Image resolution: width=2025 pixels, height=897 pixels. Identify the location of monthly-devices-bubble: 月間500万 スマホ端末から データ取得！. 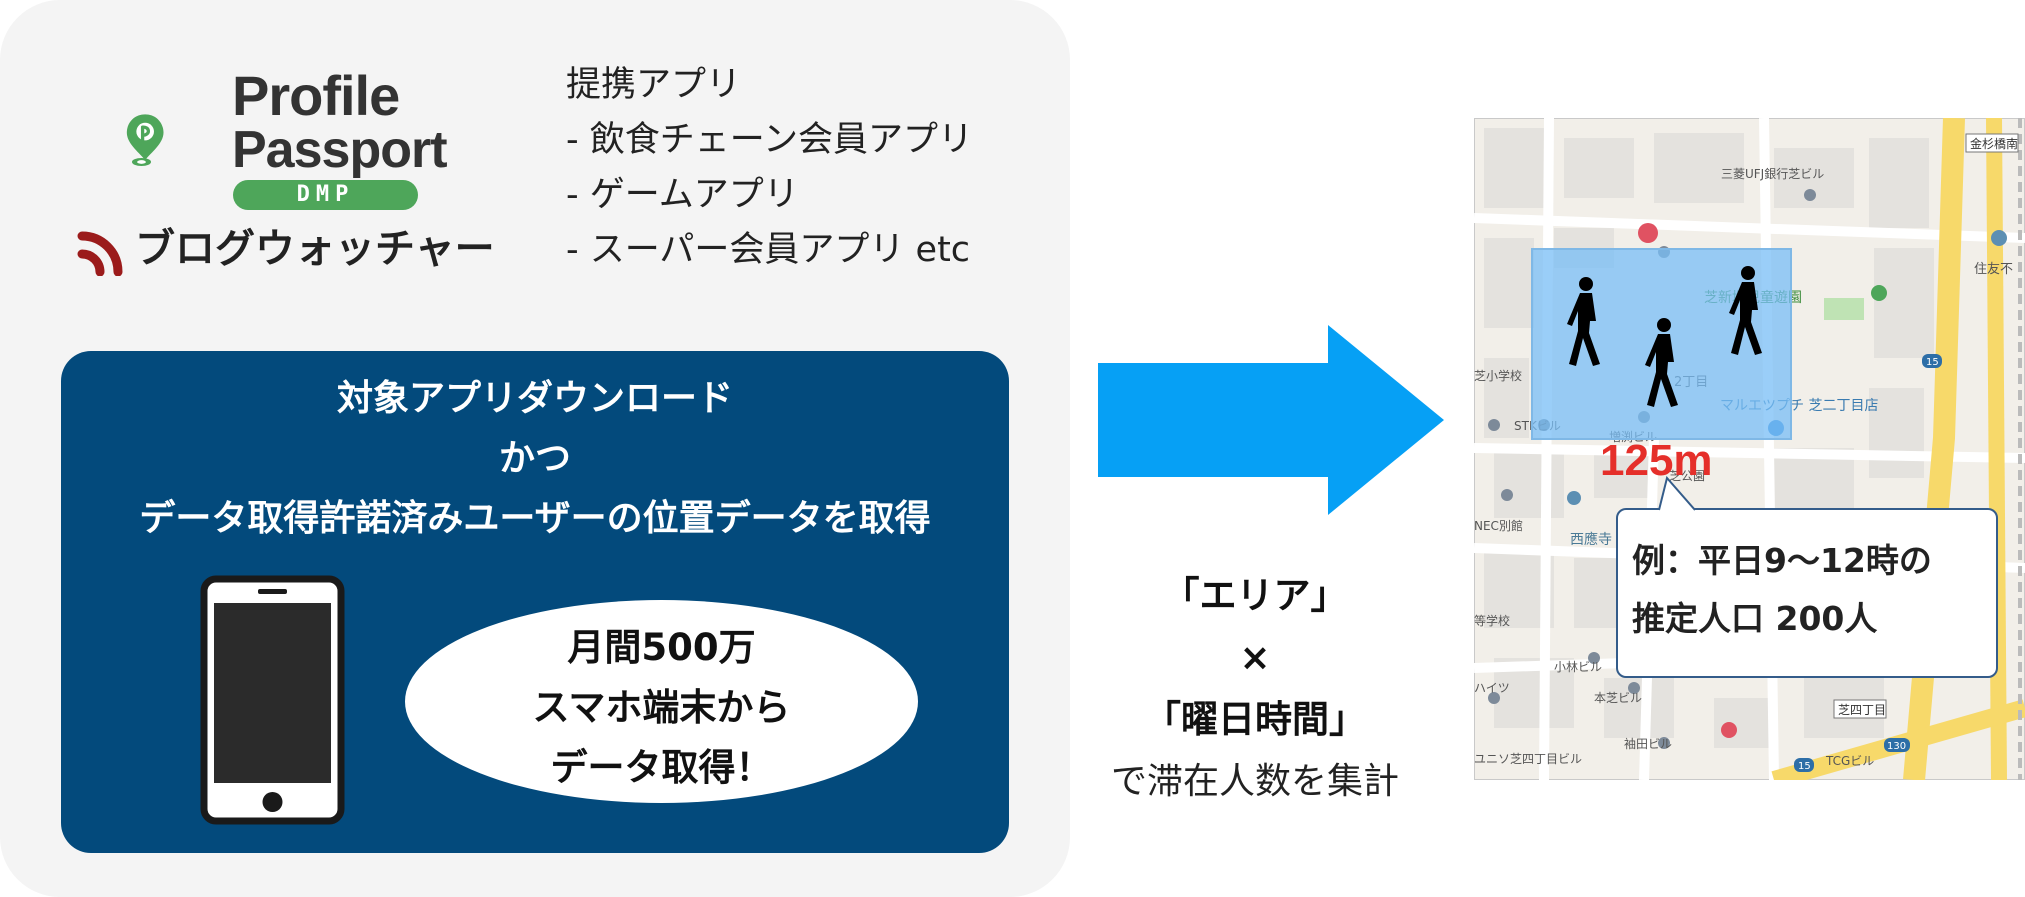
(661, 701).